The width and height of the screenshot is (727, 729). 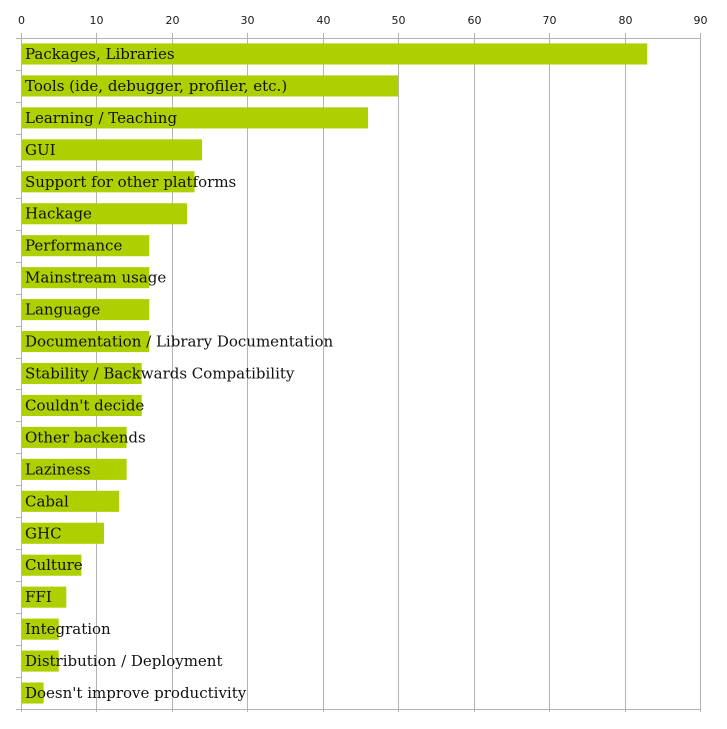 What do you see at coordinates (95, 278) in the screenshot?
I see `category-label: Mainstream usage` at bounding box center [95, 278].